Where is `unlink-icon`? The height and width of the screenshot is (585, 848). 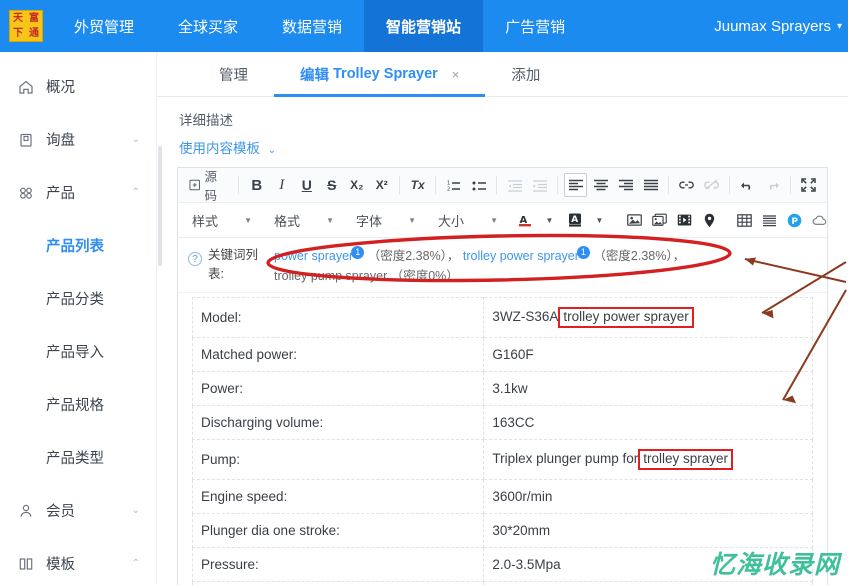 unlink-icon is located at coordinates (711, 185).